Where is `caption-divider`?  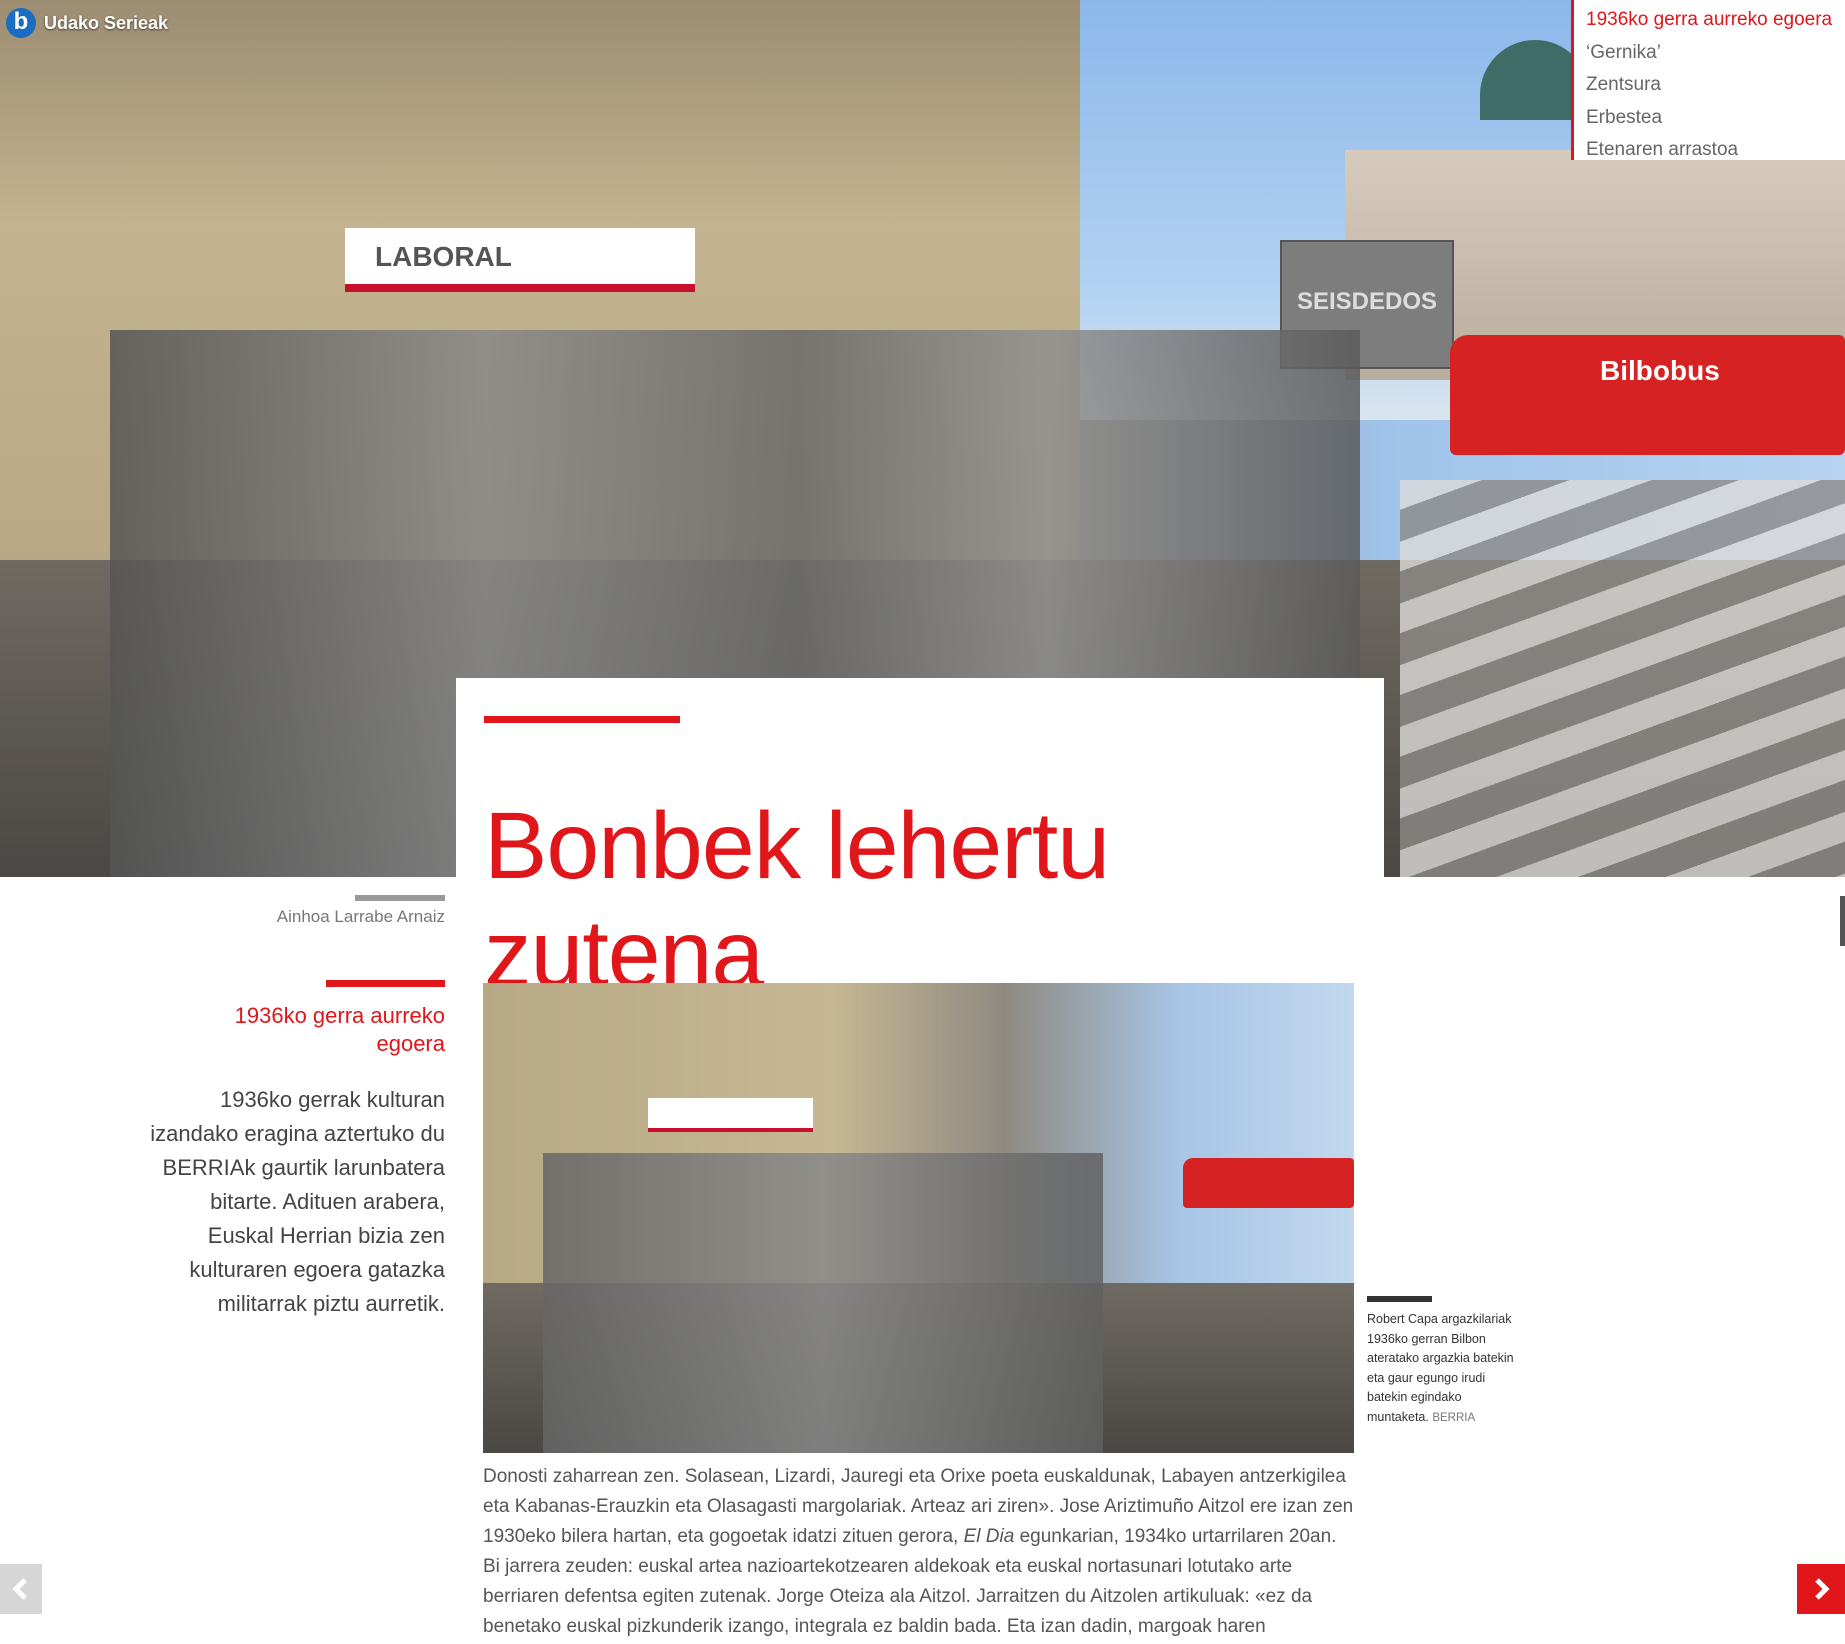 caption-divider is located at coordinates (1399, 1299).